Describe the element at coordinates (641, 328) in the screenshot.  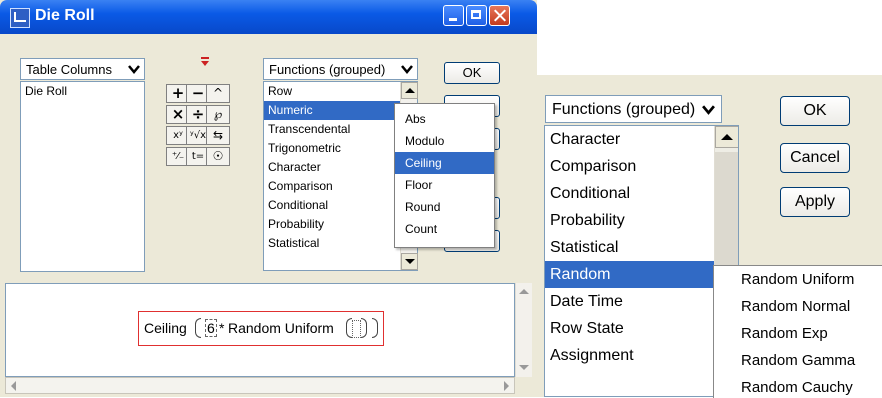
I see `list-item: Row State` at that location.